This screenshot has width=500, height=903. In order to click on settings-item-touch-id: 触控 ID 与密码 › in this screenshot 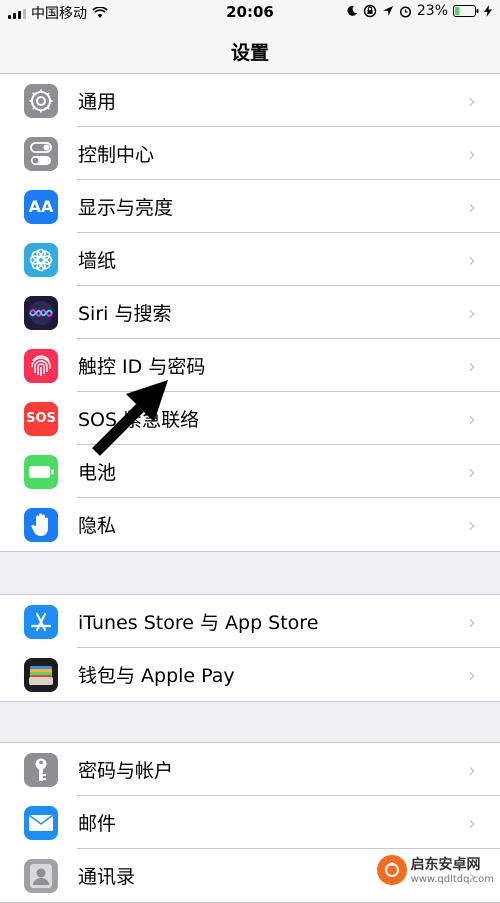, I will do `click(250, 365)`.